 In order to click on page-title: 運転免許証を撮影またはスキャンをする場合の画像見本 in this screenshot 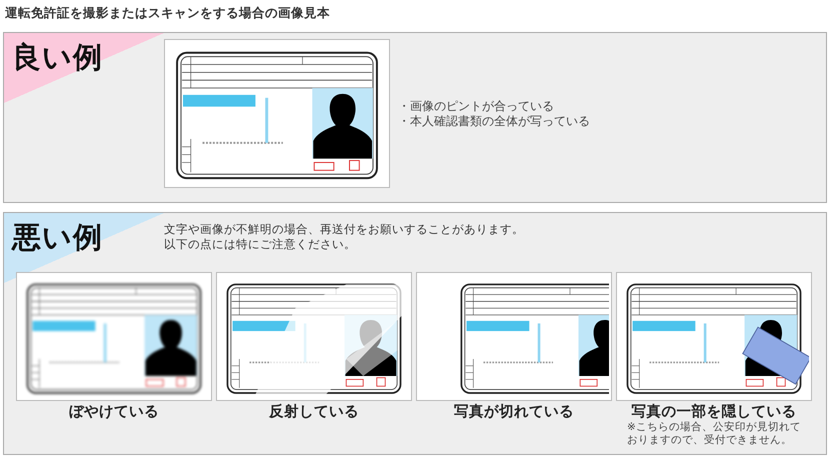, I will do `click(168, 13)`.